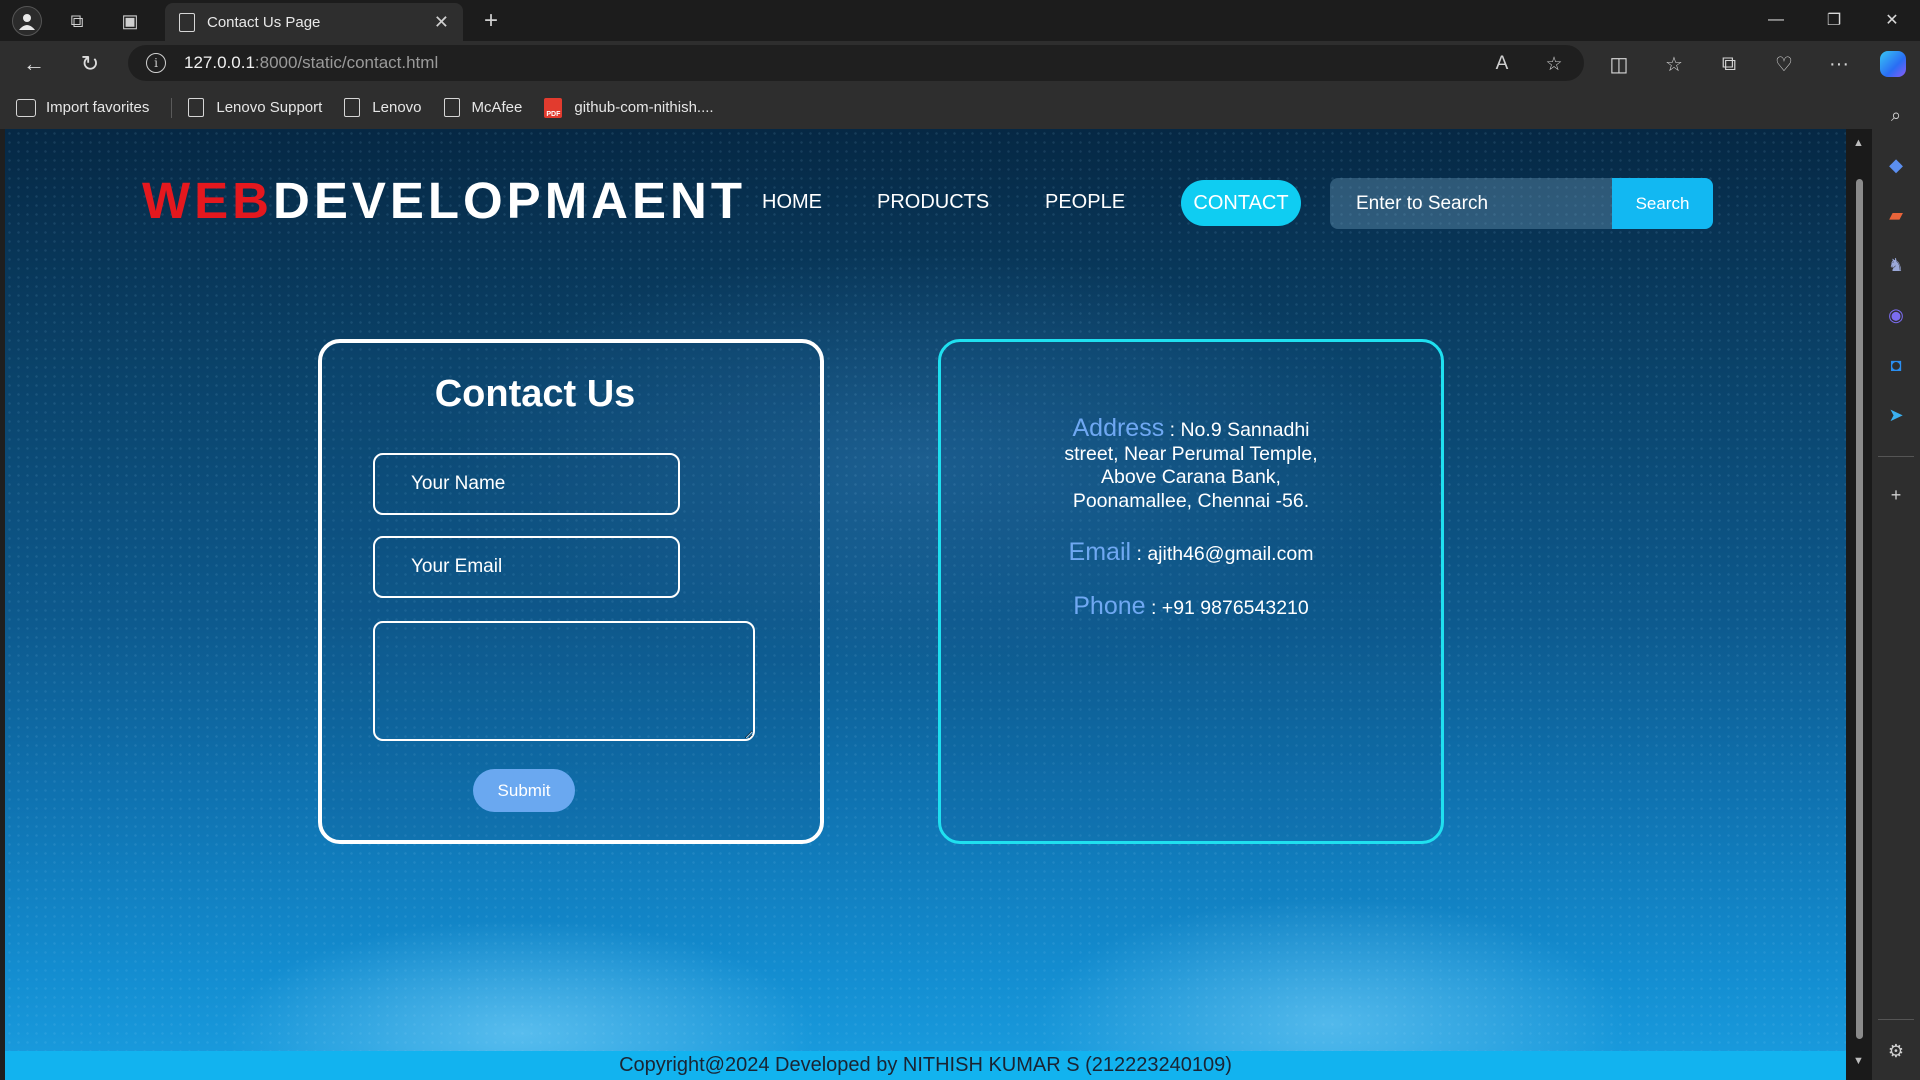 The image size is (1920, 1080). Describe the element at coordinates (1892, 20) in the screenshot. I see `close-window-button: ✕` at that location.